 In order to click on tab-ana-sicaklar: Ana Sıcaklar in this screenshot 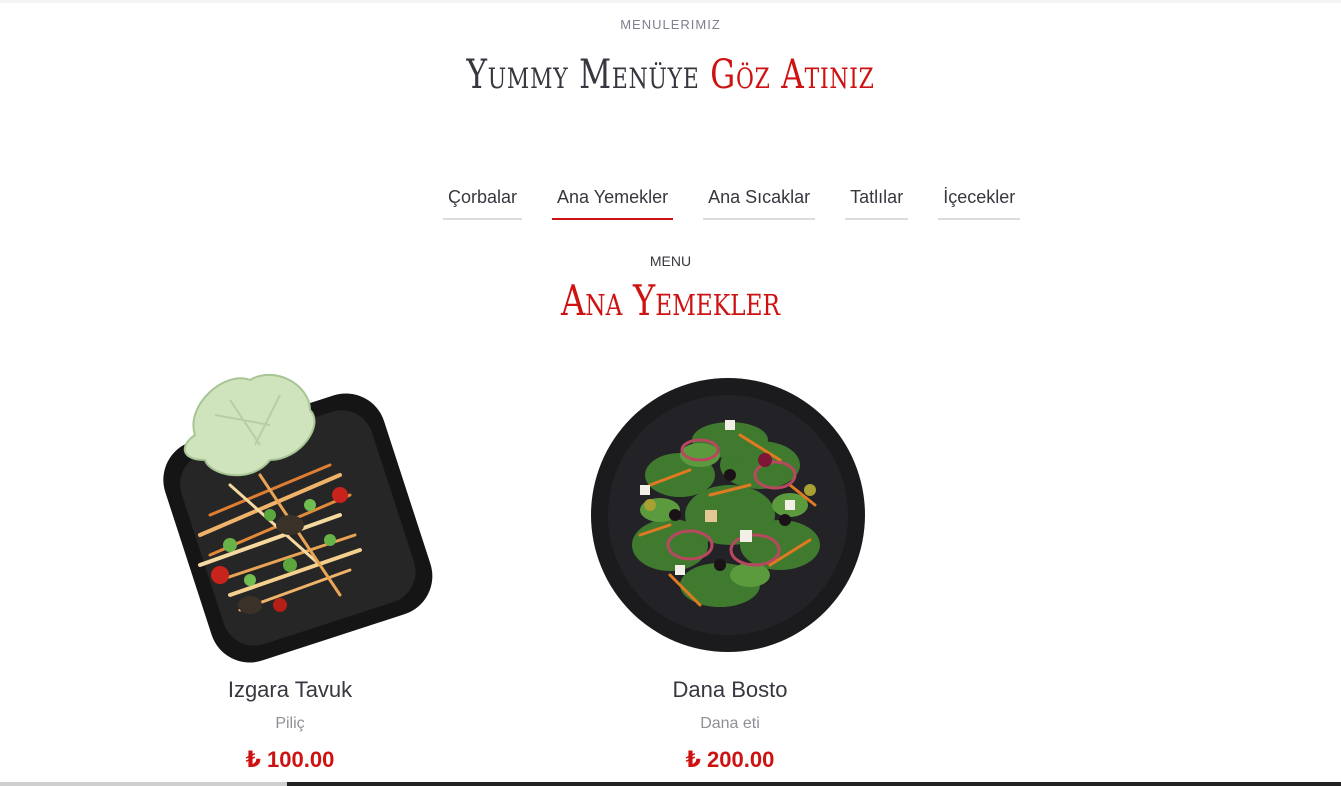, I will do `click(759, 201)`.